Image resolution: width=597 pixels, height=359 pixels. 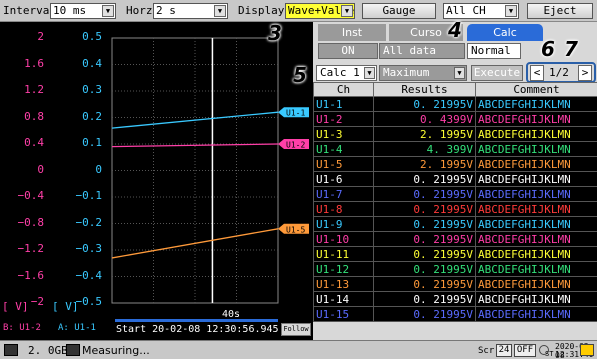 I want to click on table-row: U1-13 0. 21995V ABCDEFGHIJKLMN, so click(x=455, y=284).